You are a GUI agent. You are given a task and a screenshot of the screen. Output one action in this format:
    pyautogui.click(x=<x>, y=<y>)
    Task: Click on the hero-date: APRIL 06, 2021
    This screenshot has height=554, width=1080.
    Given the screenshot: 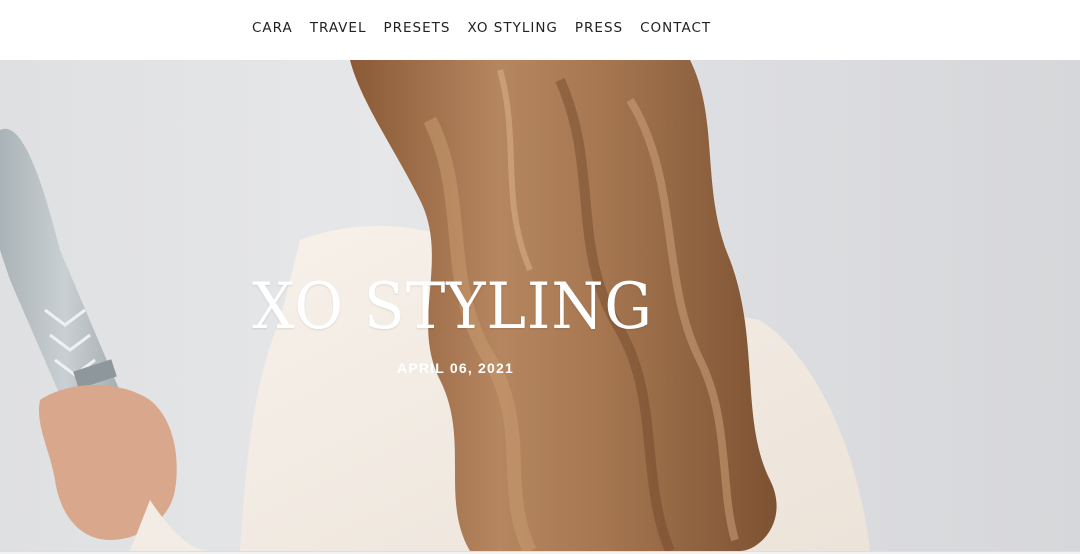 What is the action you would take?
    pyautogui.click(x=455, y=368)
    